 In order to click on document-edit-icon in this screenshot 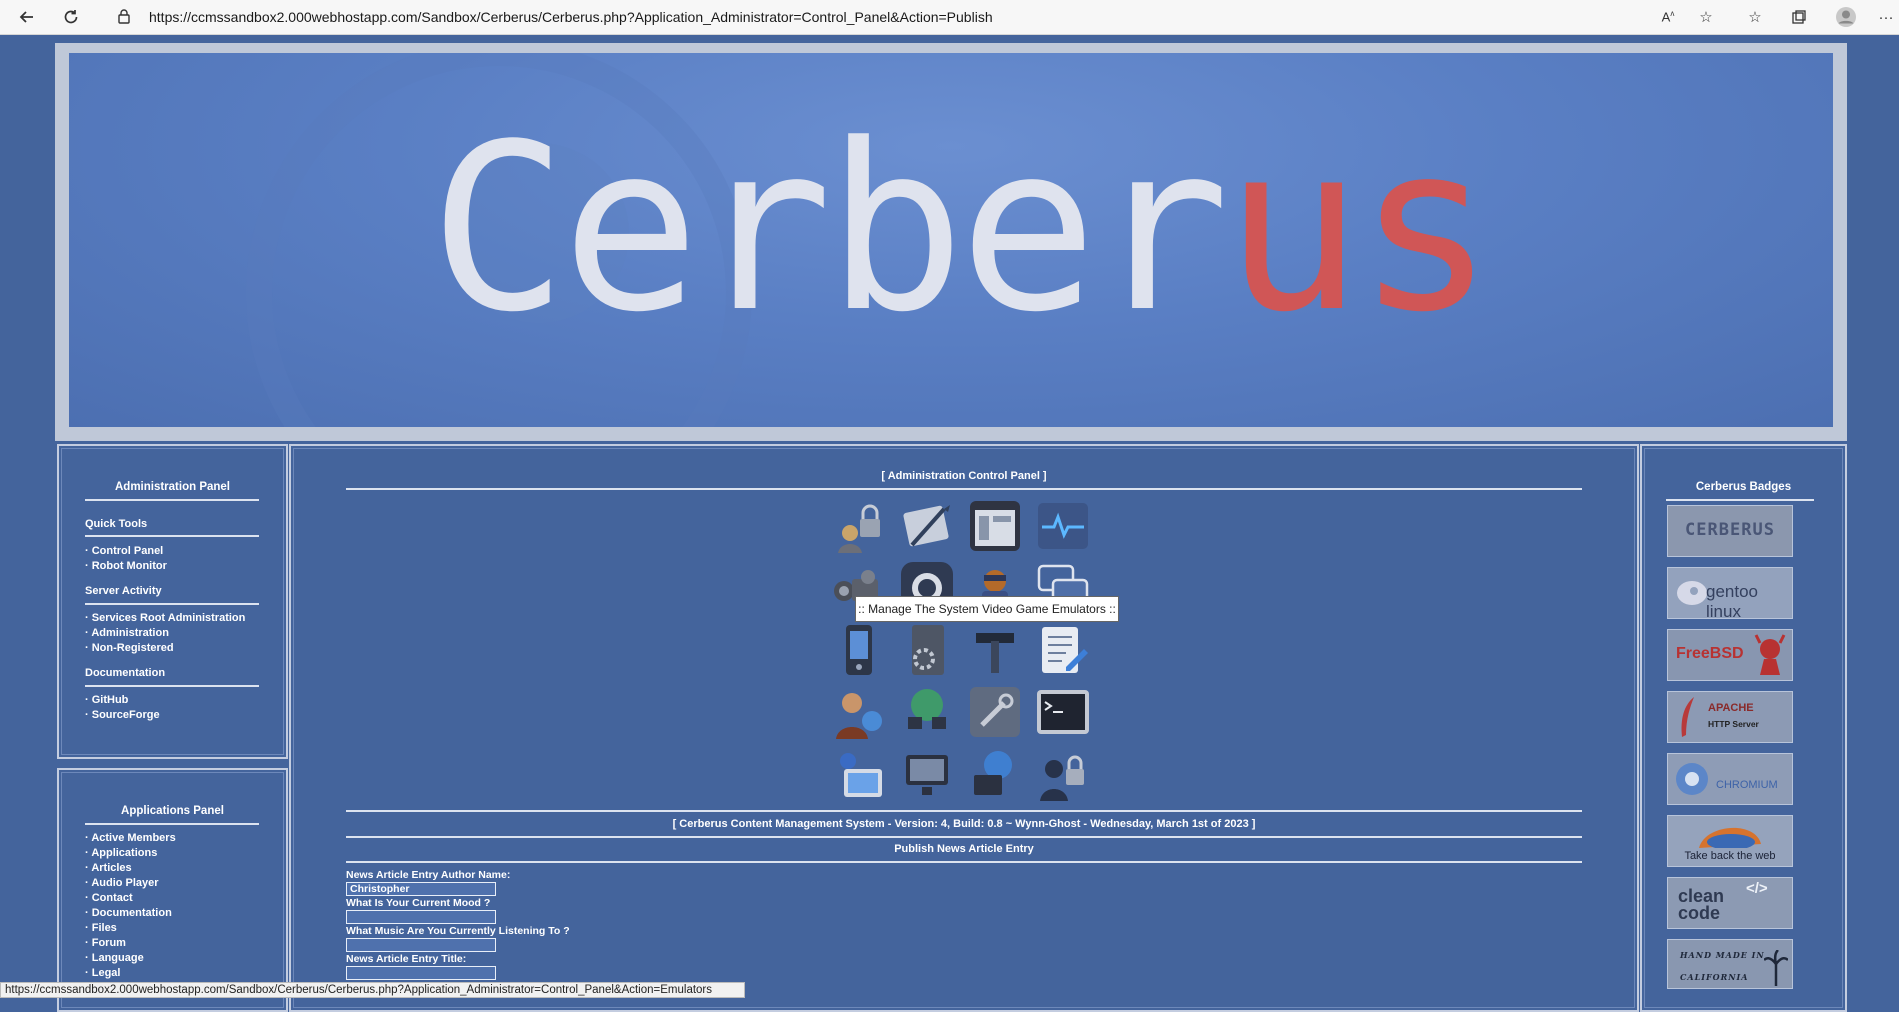, I will do `click(1063, 650)`.